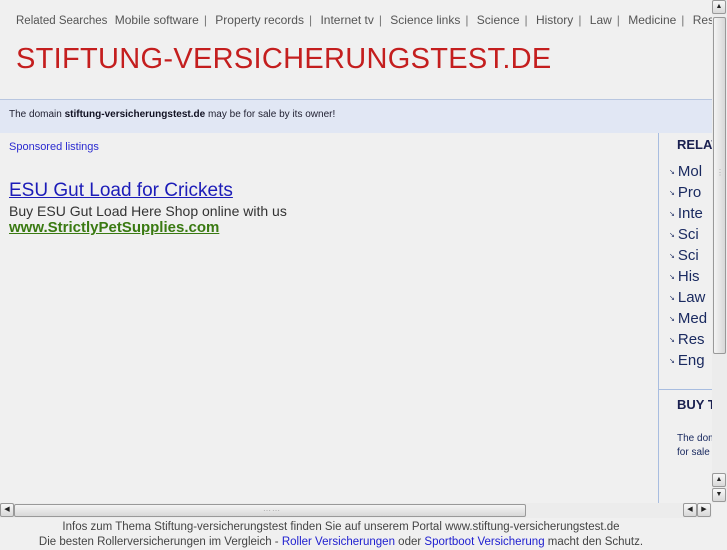 This screenshot has height=550, width=727. I want to click on related-searches-label: Related Searches, so click(62, 21).